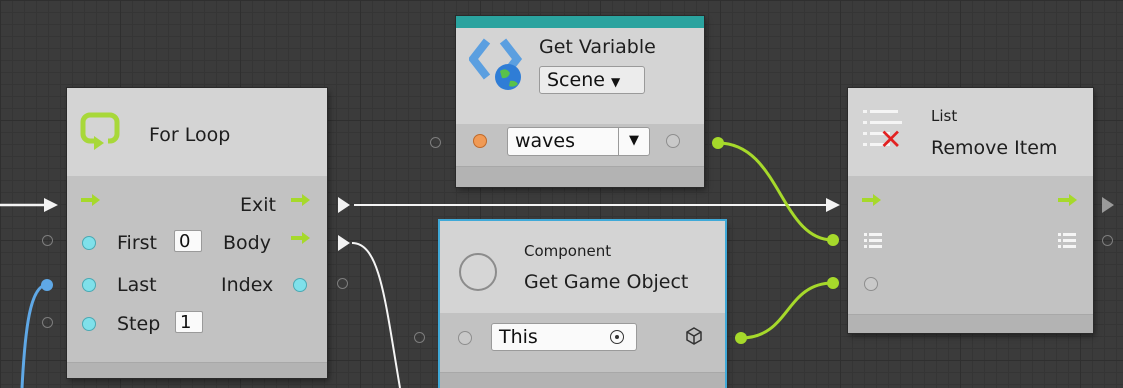 The width and height of the screenshot is (1123, 388). Describe the element at coordinates (376, 315) in the screenshot. I see `flow-connection-body` at that location.